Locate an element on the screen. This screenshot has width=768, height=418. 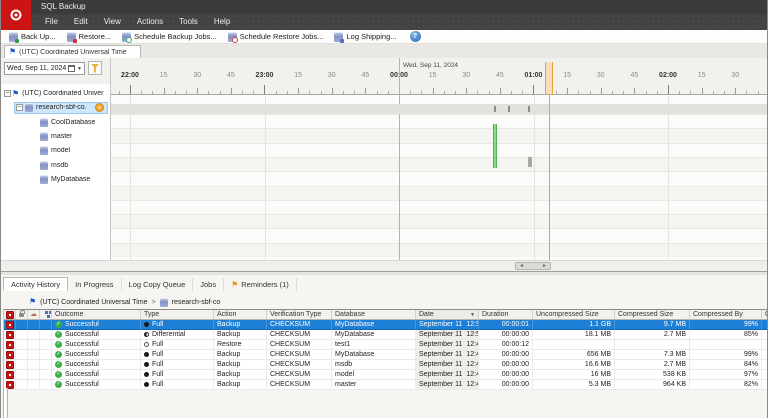
outcome-text: Successful is located at coordinates (82, 384).